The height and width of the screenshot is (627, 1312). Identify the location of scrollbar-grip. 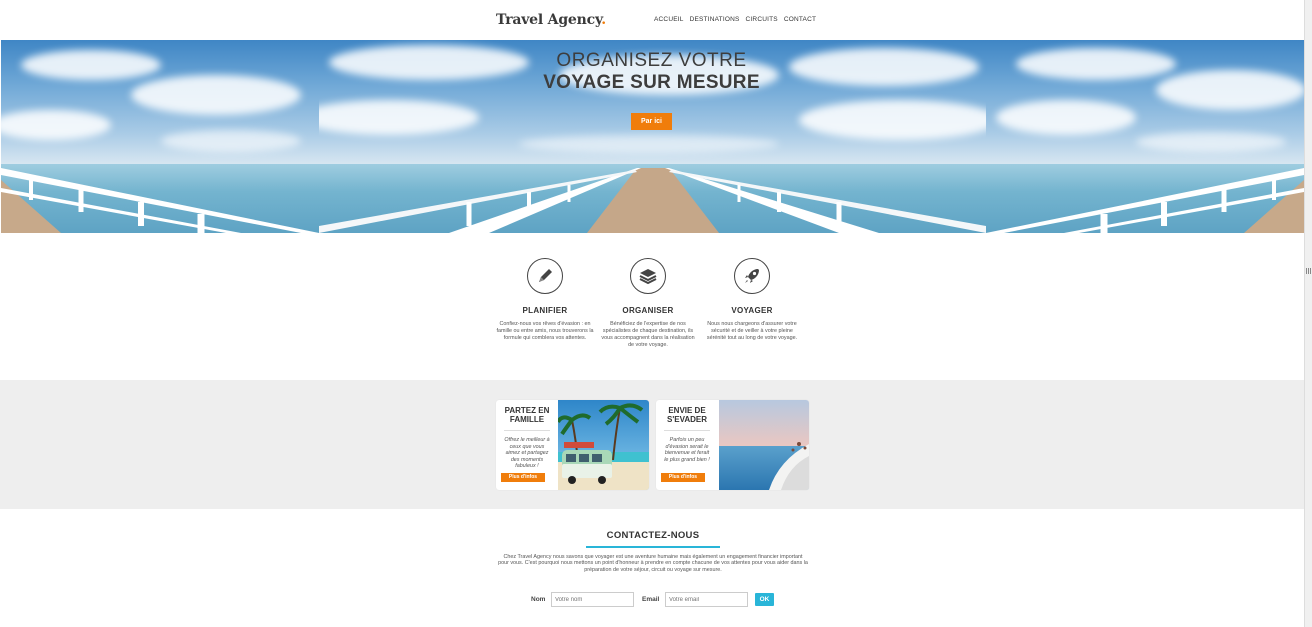
(1308, 273).